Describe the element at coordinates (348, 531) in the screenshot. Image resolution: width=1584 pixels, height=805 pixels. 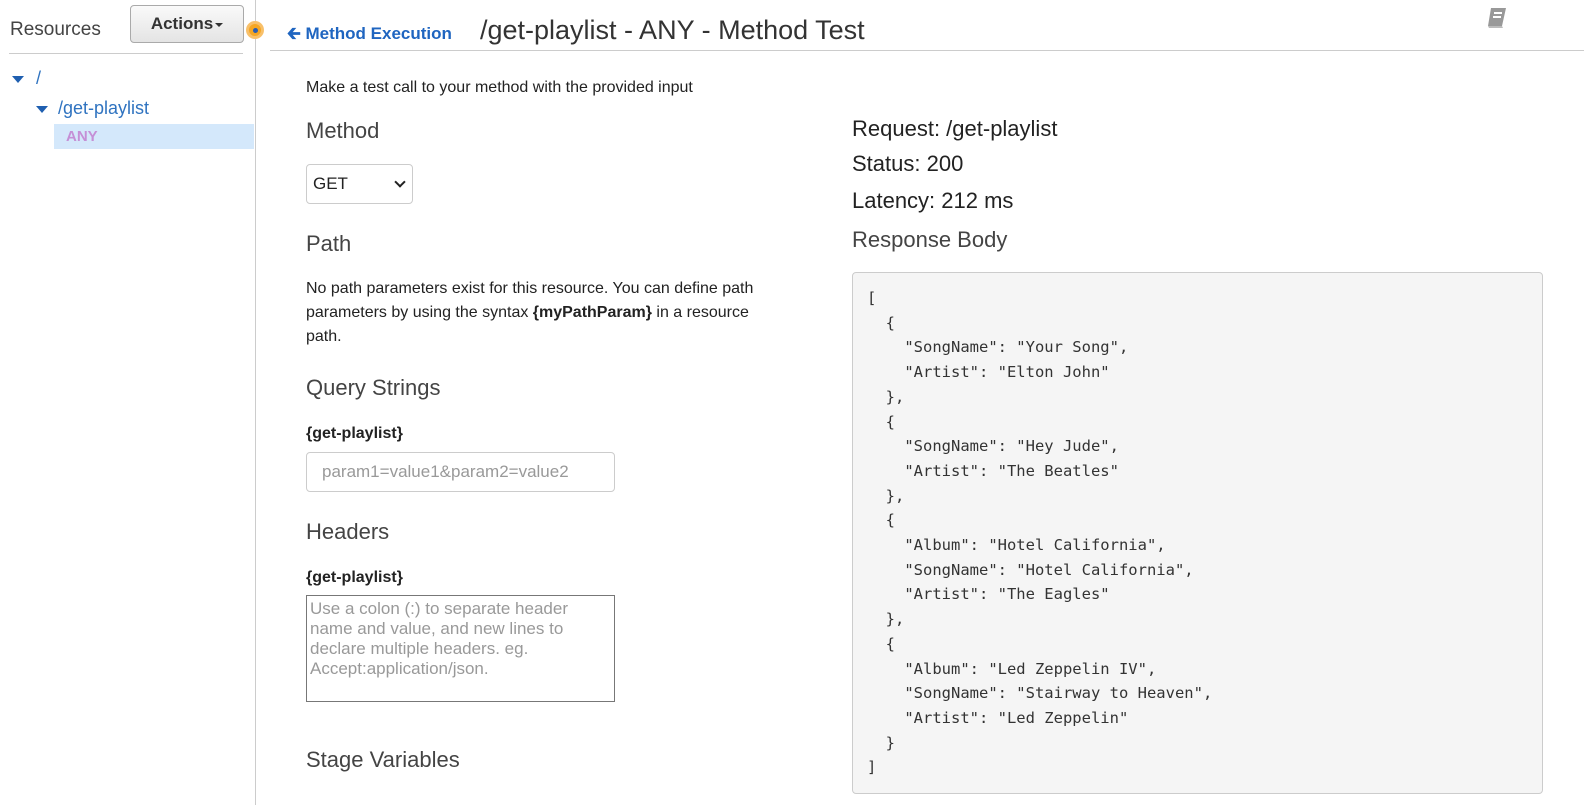
I see `headers-heading: Headers` at that location.